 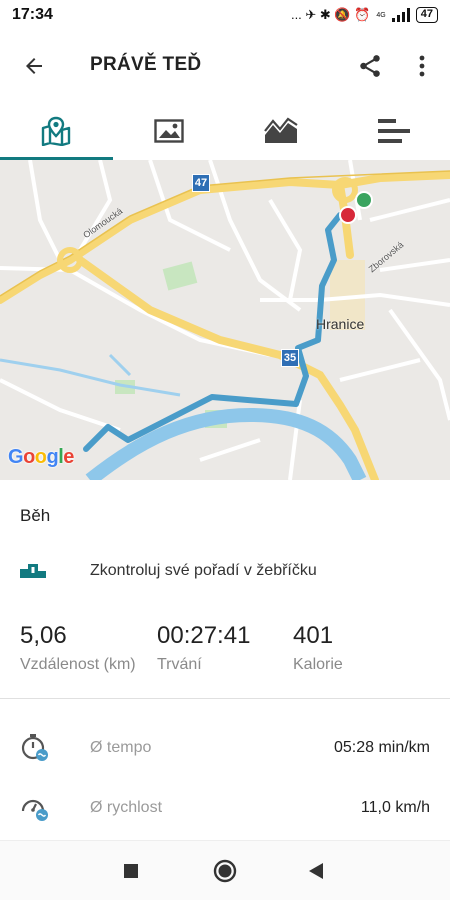 I want to click on calories-stat: 401 Kalorie, so click(x=318, y=648).